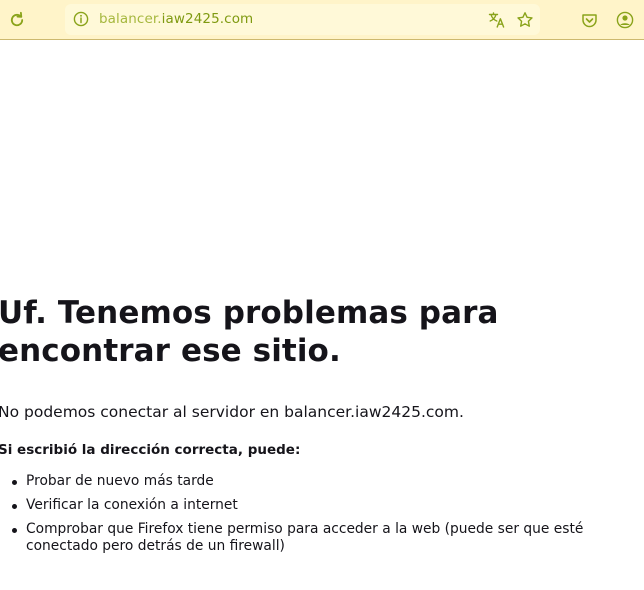 This screenshot has width=644, height=590. I want to click on list-item: Verificar la conexión a internet, so click(328, 505).